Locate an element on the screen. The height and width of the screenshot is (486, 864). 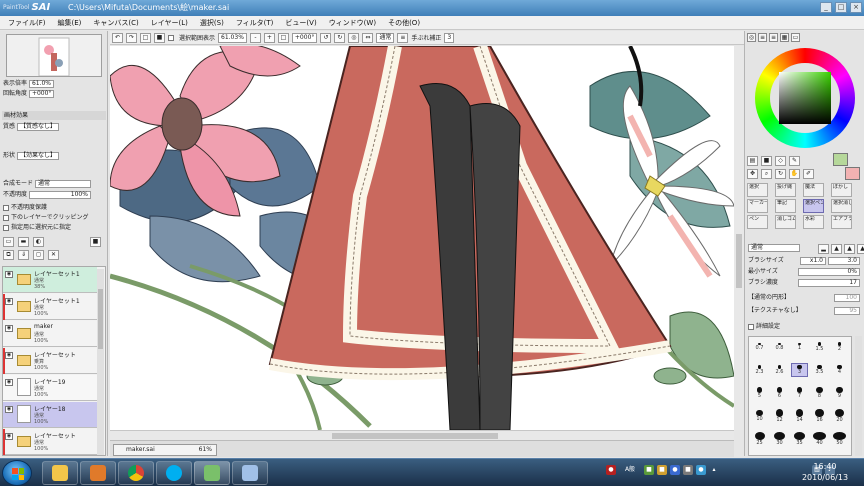
detail-toggle-icon is located at coordinates (751, 326).